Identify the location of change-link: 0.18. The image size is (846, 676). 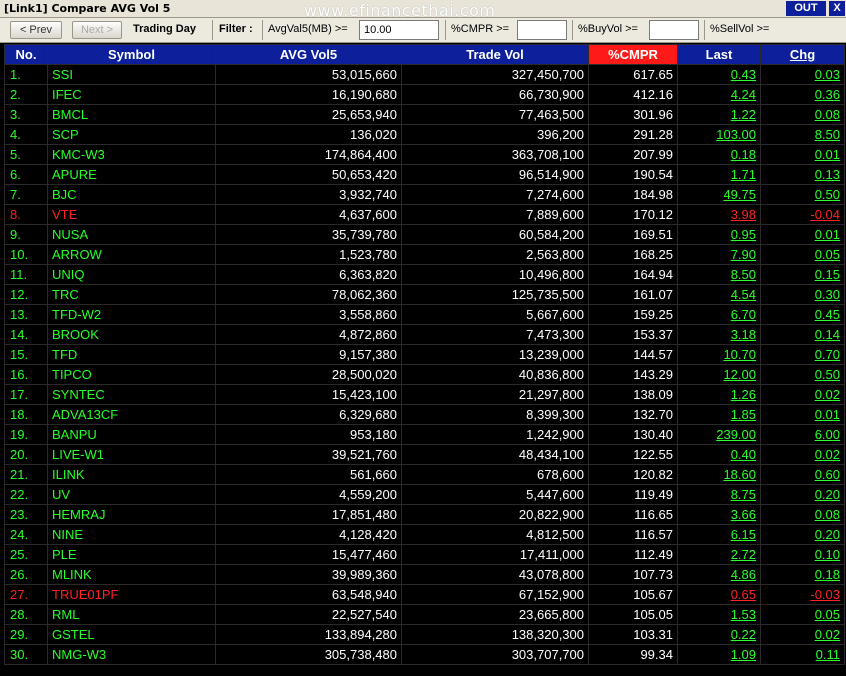
(802, 574).